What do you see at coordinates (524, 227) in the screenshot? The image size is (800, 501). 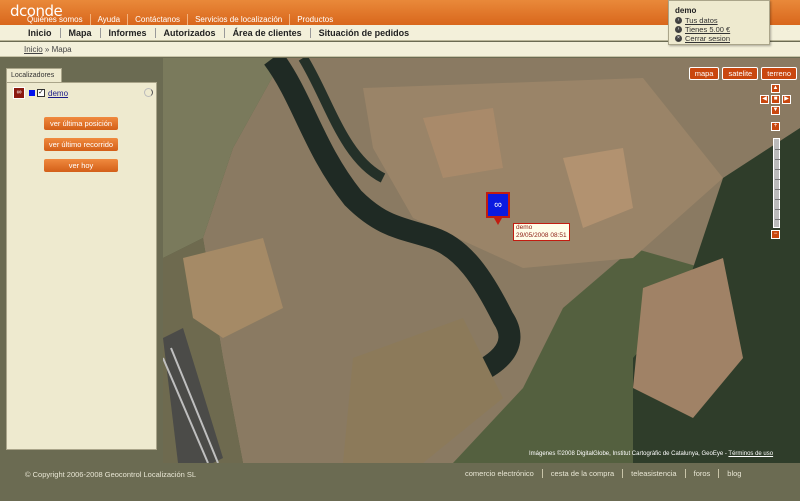 I see `tooltip-name: demo` at bounding box center [524, 227].